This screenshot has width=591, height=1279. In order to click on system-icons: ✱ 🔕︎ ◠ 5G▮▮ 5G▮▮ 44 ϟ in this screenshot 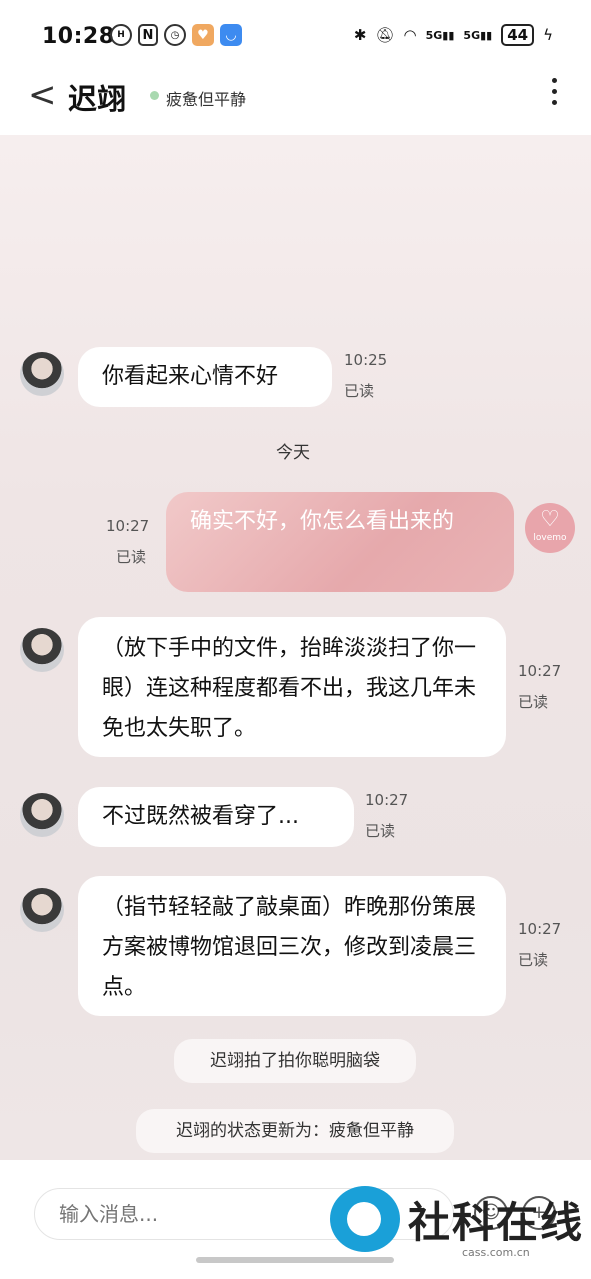, I will do `click(453, 35)`.